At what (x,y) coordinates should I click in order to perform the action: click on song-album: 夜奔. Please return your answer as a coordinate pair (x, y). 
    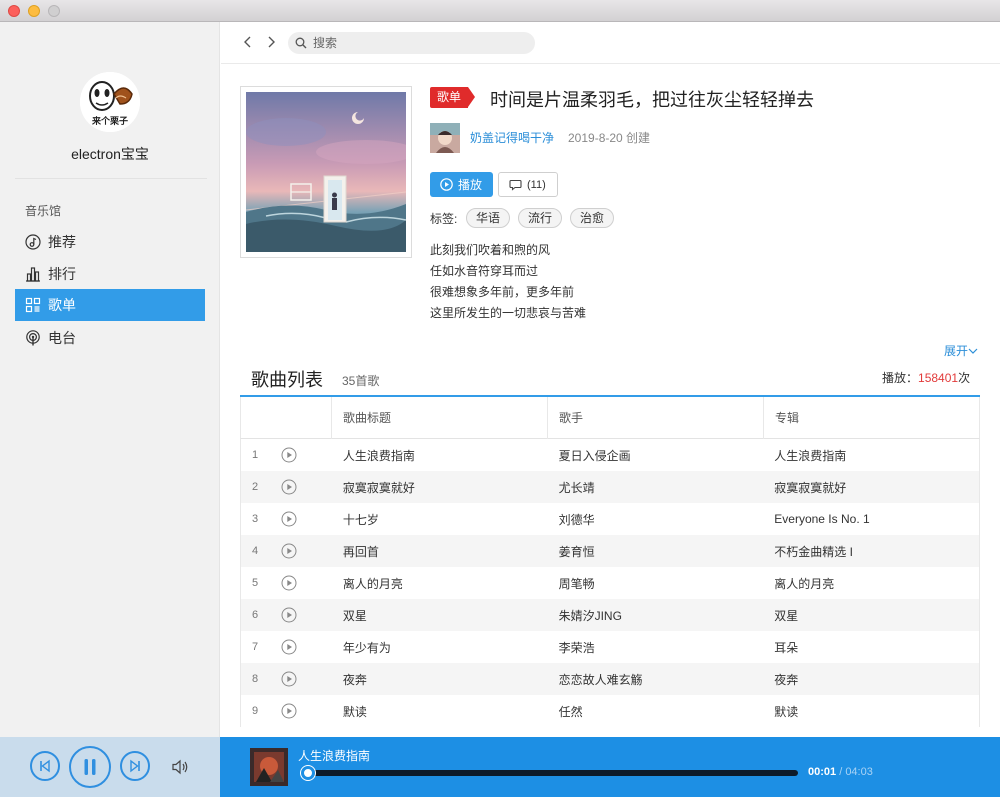
    Looking at the image, I should click on (871, 679).